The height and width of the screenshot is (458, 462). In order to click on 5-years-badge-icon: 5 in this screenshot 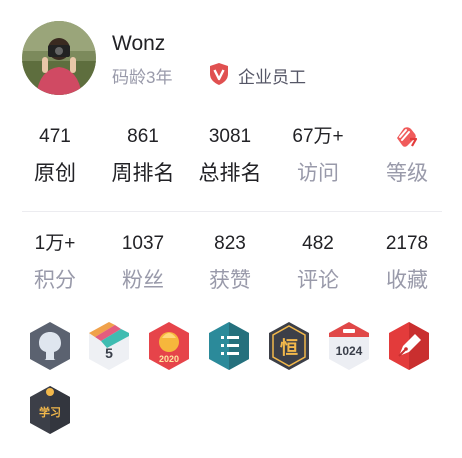, I will do `click(109, 346)`.